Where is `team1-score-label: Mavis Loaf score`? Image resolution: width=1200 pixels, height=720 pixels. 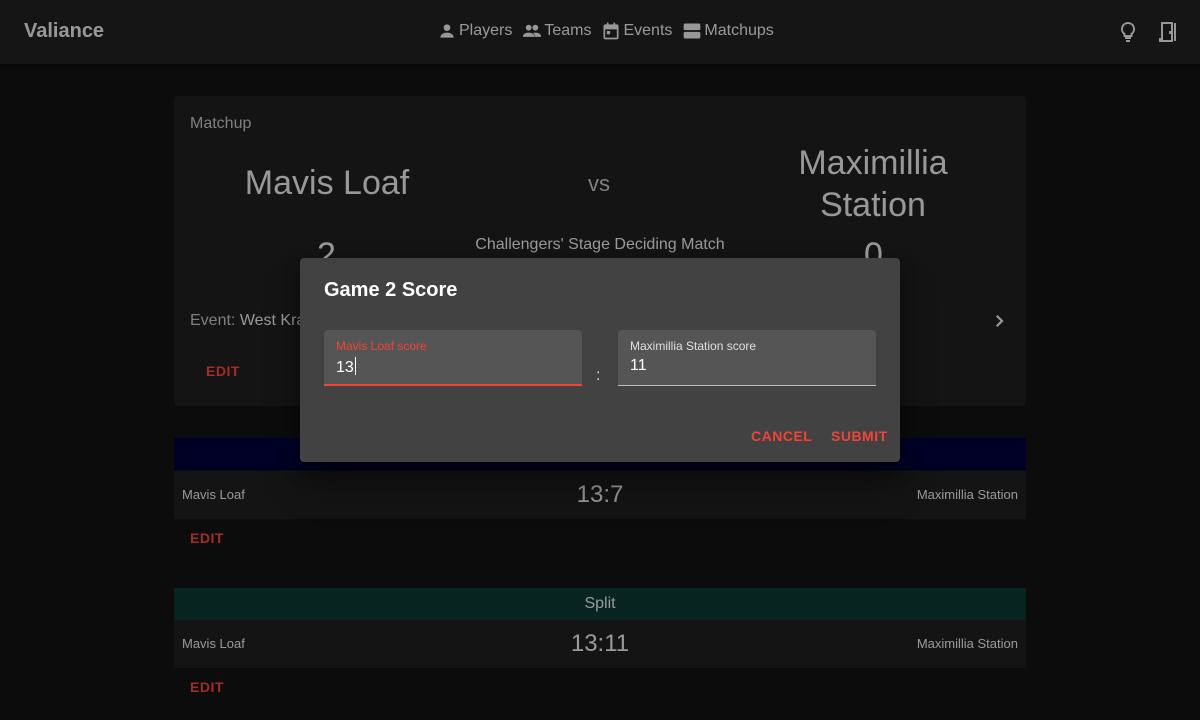
team1-score-label: Mavis Loaf score is located at coordinates (381, 346).